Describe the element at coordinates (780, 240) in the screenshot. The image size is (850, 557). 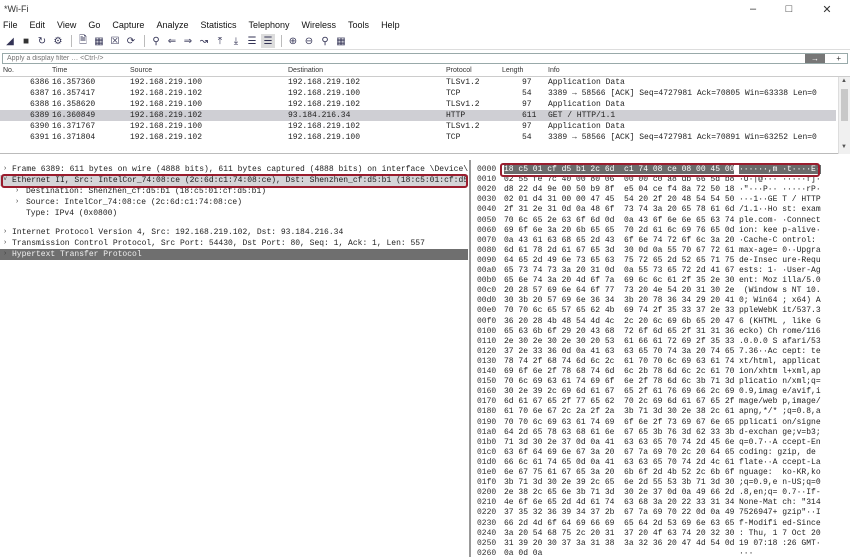
I see `ascii-bytes: ·Cache-C ontrol:` at that location.